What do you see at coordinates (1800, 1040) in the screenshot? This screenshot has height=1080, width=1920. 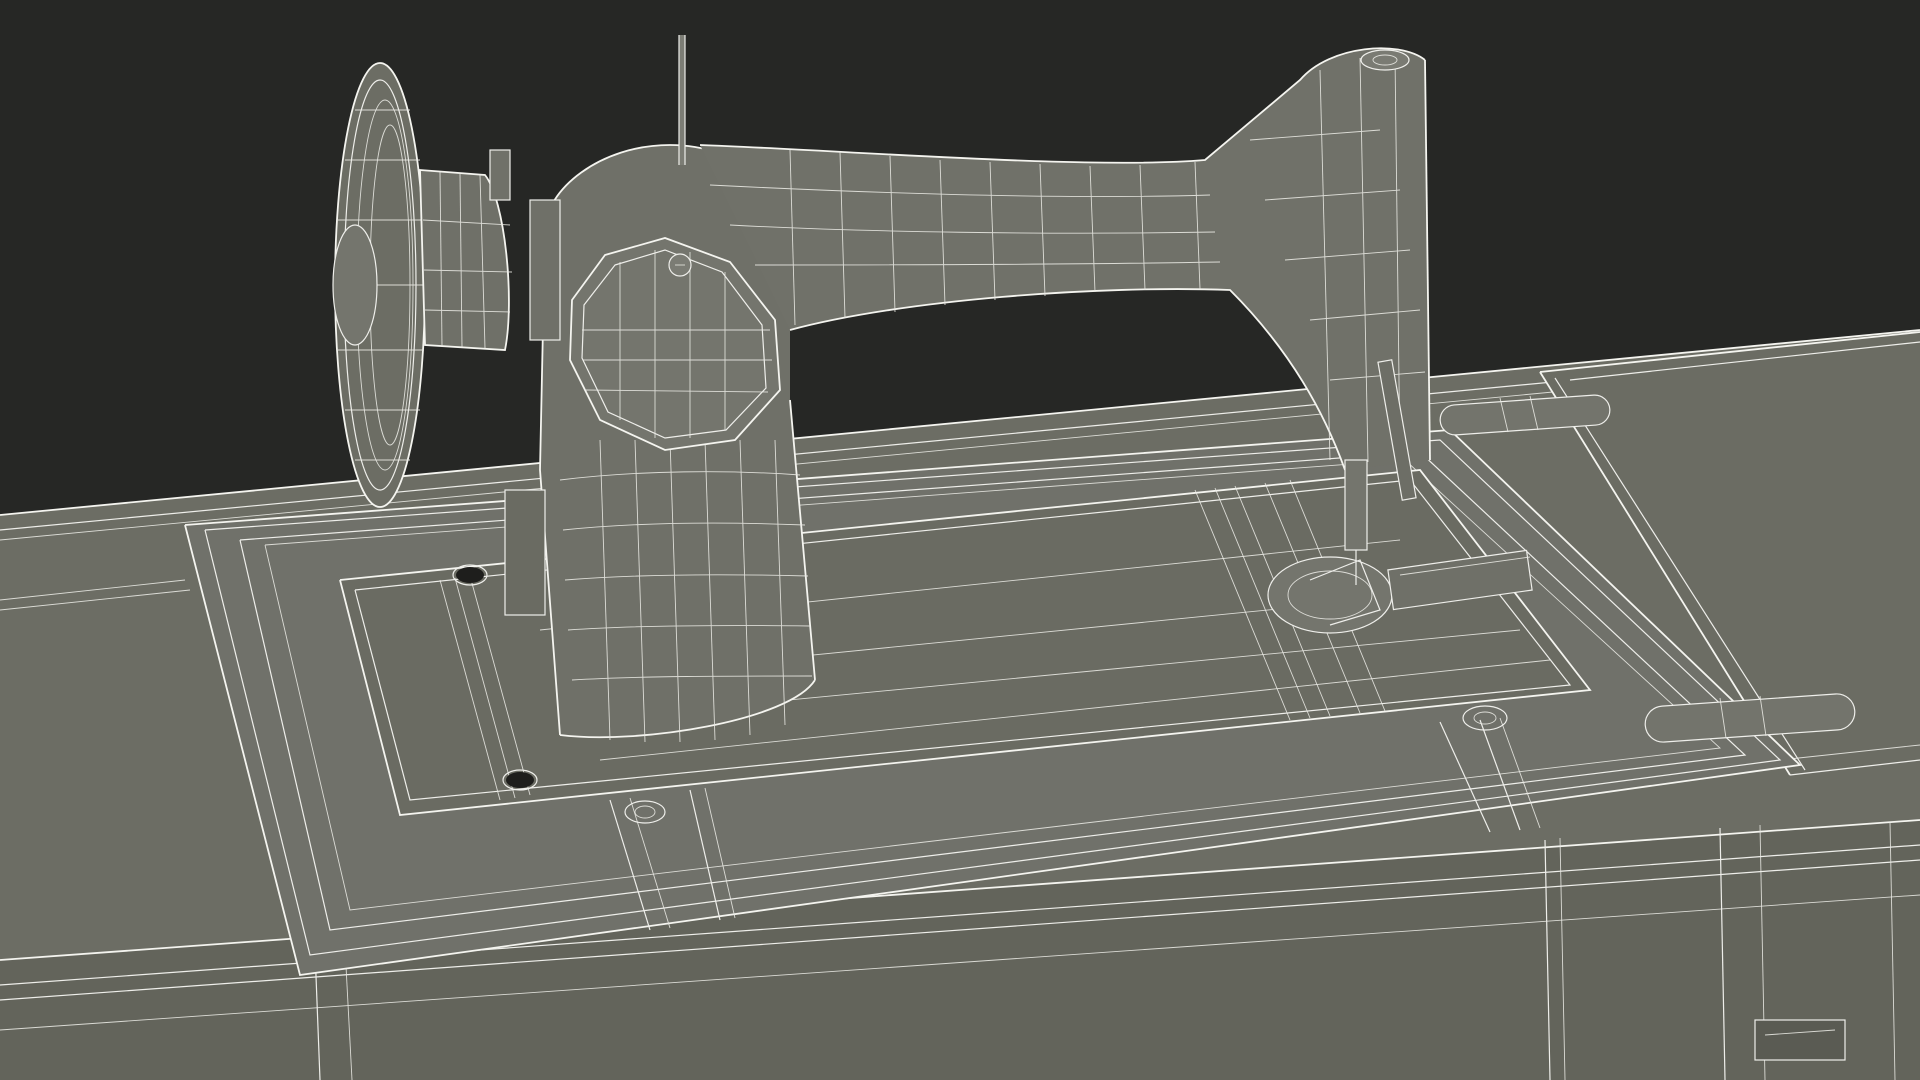 I see `drawer` at bounding box center [1800, 1040].